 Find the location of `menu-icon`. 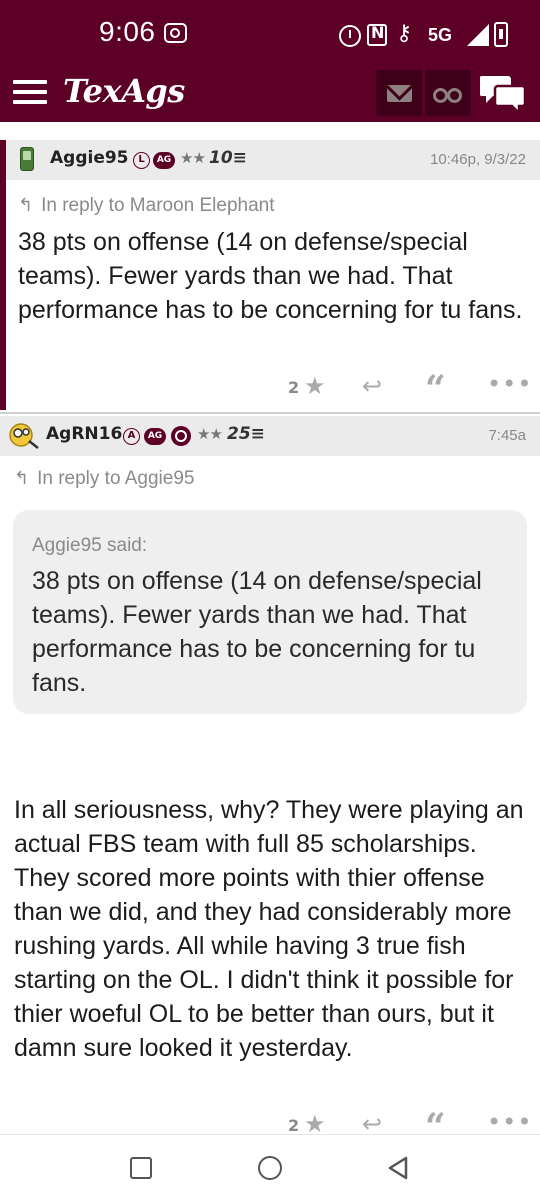

menu-icon is located at coordinates (30, 92).